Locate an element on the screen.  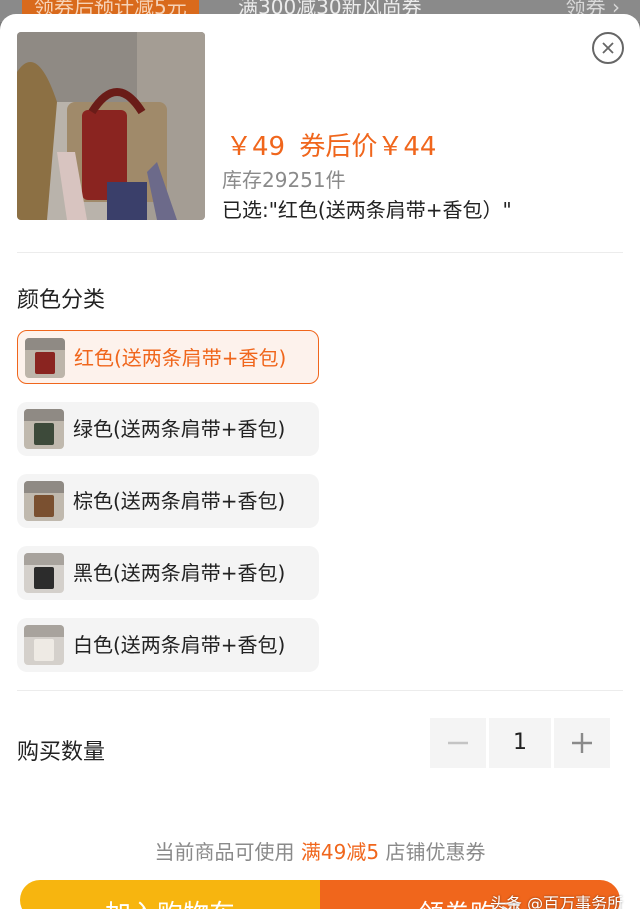
coupon-price: 券后价￥44 is located at coordinates (368, 147).